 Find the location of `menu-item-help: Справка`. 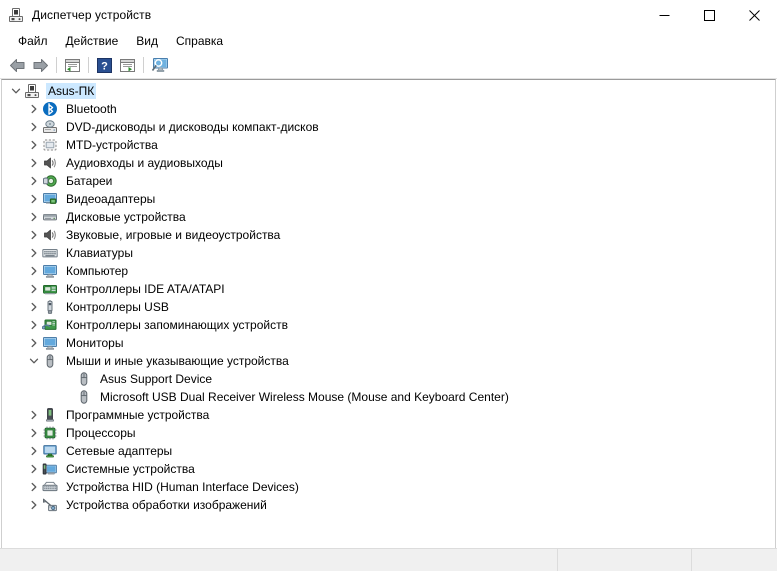

menu-item-help: Справка is located at coordinates (199, 41).